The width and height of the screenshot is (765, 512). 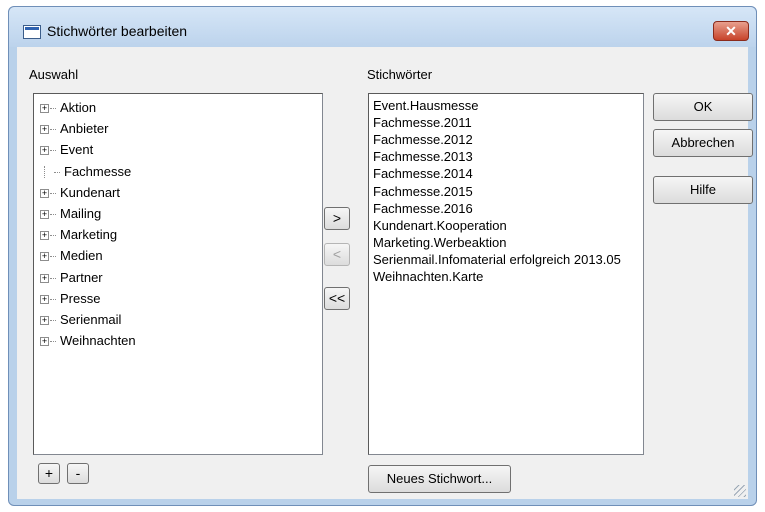 I want to click on list-item: Fachmesse.2014, so click(x=423, y=173).